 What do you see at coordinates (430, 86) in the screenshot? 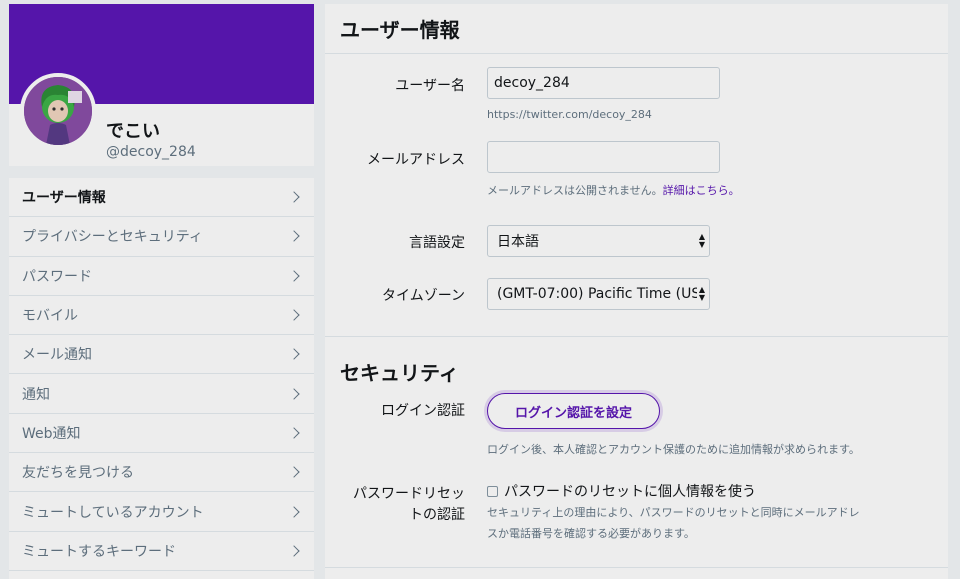
I see `username-label: ユーザー名` at bounding box center [430, 86].